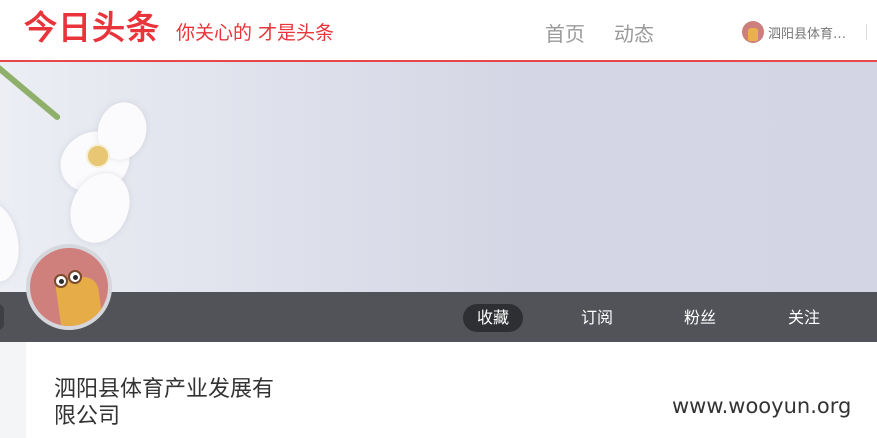  What do you see at coordinates (634, 34) in the screenshot?
I see `nav-feed-link: 动态` at bounding box center [634, 34].